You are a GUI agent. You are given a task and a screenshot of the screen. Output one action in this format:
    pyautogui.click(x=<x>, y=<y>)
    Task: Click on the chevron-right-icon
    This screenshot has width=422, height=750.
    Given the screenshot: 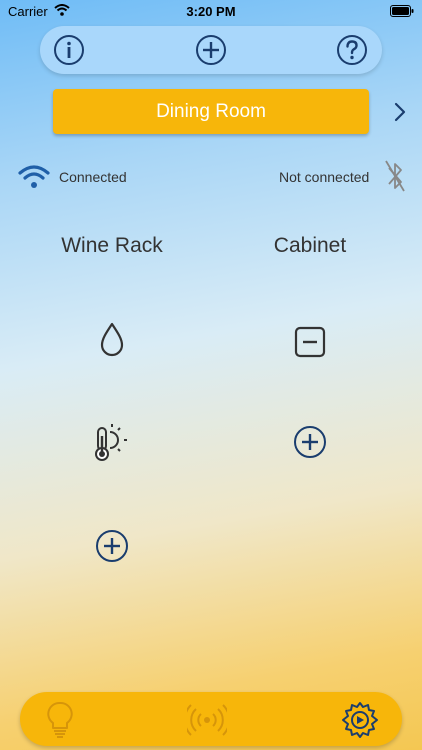 What is the action you would take?
    pyautogui.click(x=400, y=112)
    